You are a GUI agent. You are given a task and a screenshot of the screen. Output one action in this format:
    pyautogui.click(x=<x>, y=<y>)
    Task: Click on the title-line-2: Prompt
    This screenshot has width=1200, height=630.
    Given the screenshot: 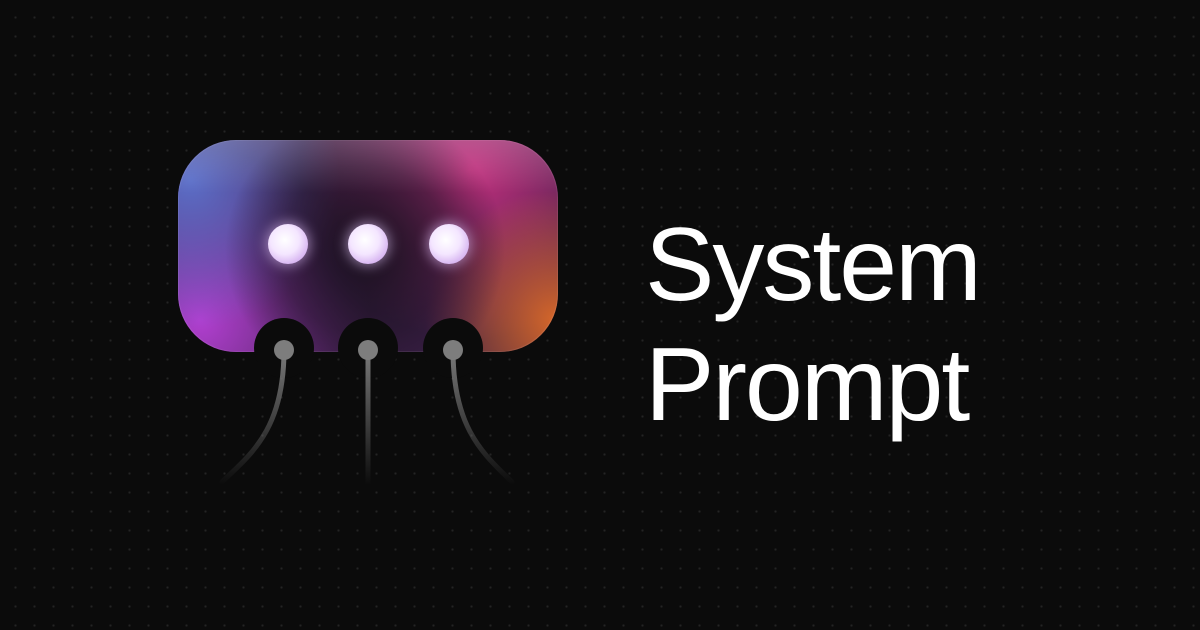 What is the action you would take?
    pyautogui.click(x=807, y=385)
    